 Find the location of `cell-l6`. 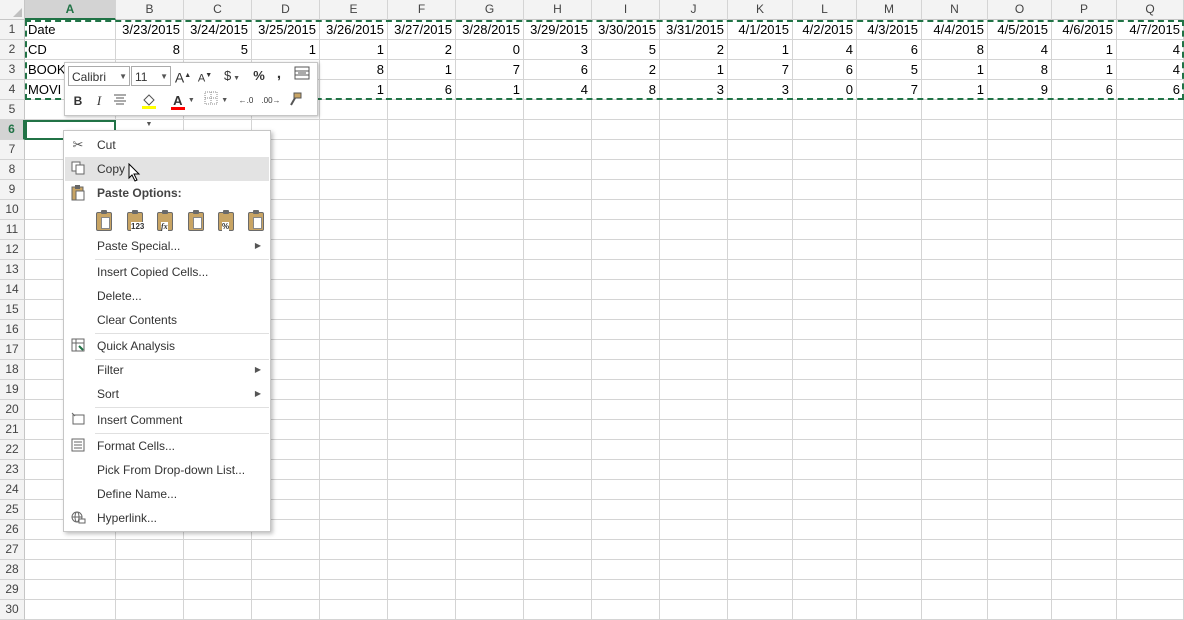

cell-l6 is located at coordinates (825, 130).